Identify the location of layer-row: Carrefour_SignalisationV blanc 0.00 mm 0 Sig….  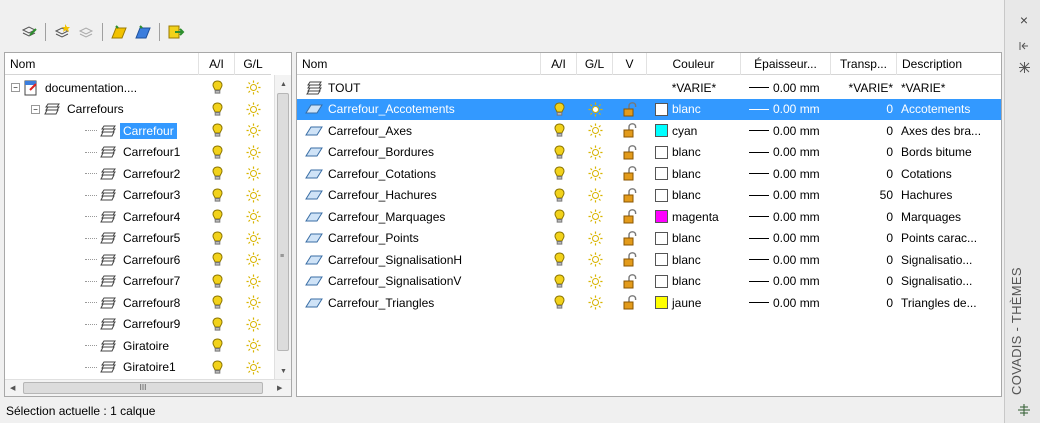
(649, 282).